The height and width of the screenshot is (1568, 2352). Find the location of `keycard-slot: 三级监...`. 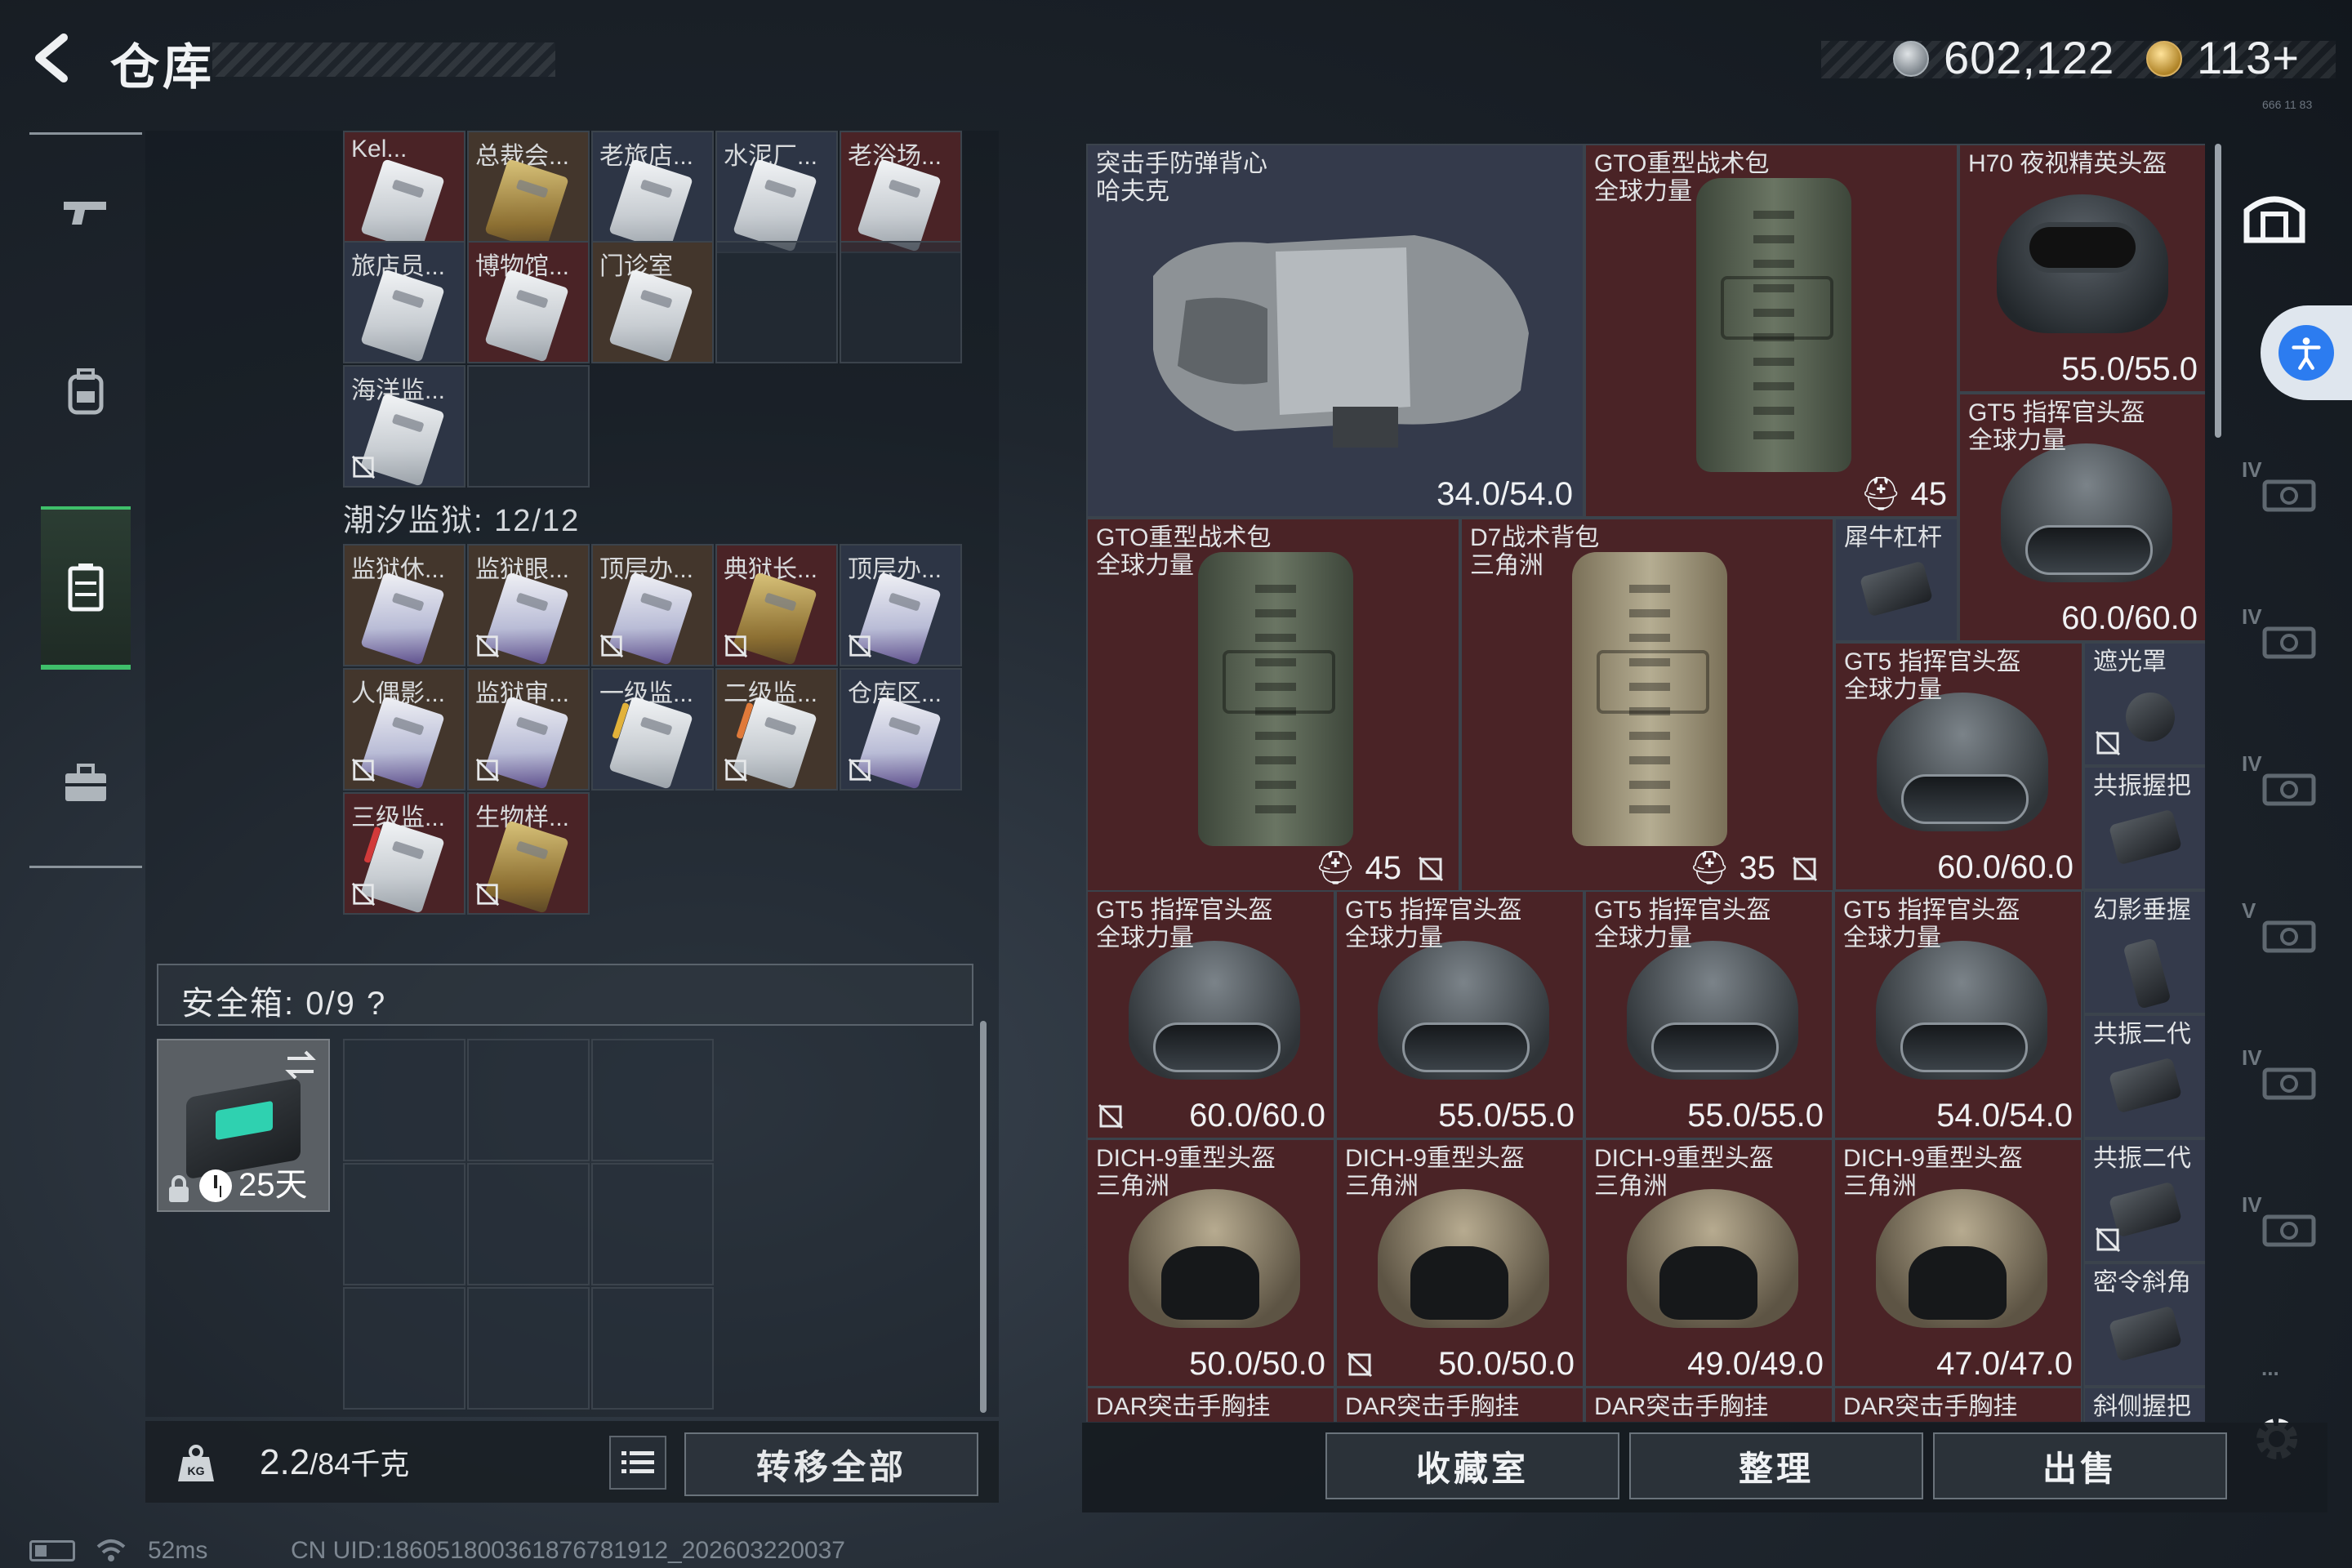

keycard-slot: 三级监... is located at coordinates (404, 853).